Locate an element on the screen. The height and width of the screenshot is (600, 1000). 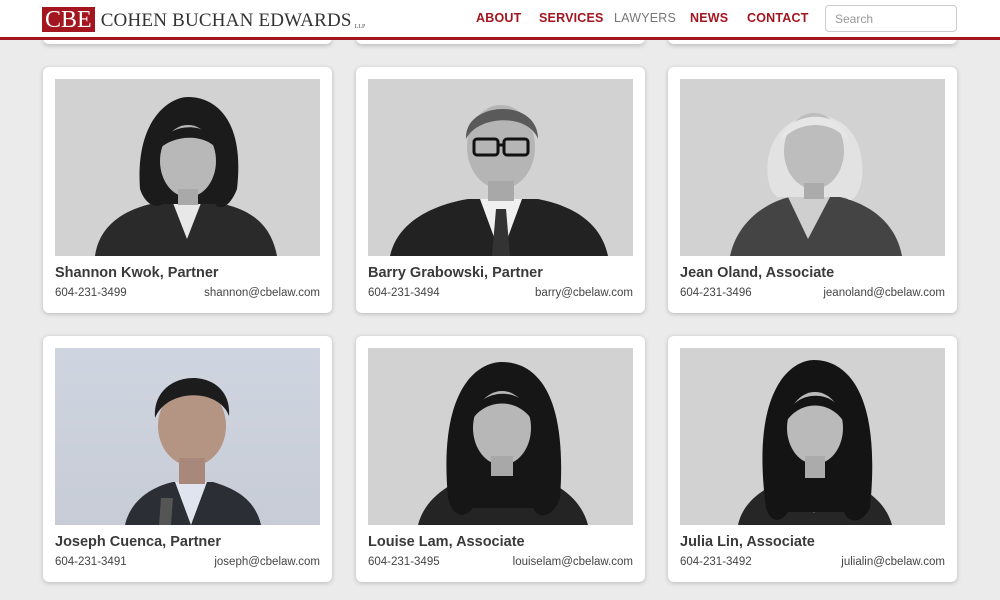
lawyer-phone: 604-231-3492 is located at coordinates (716, 562).